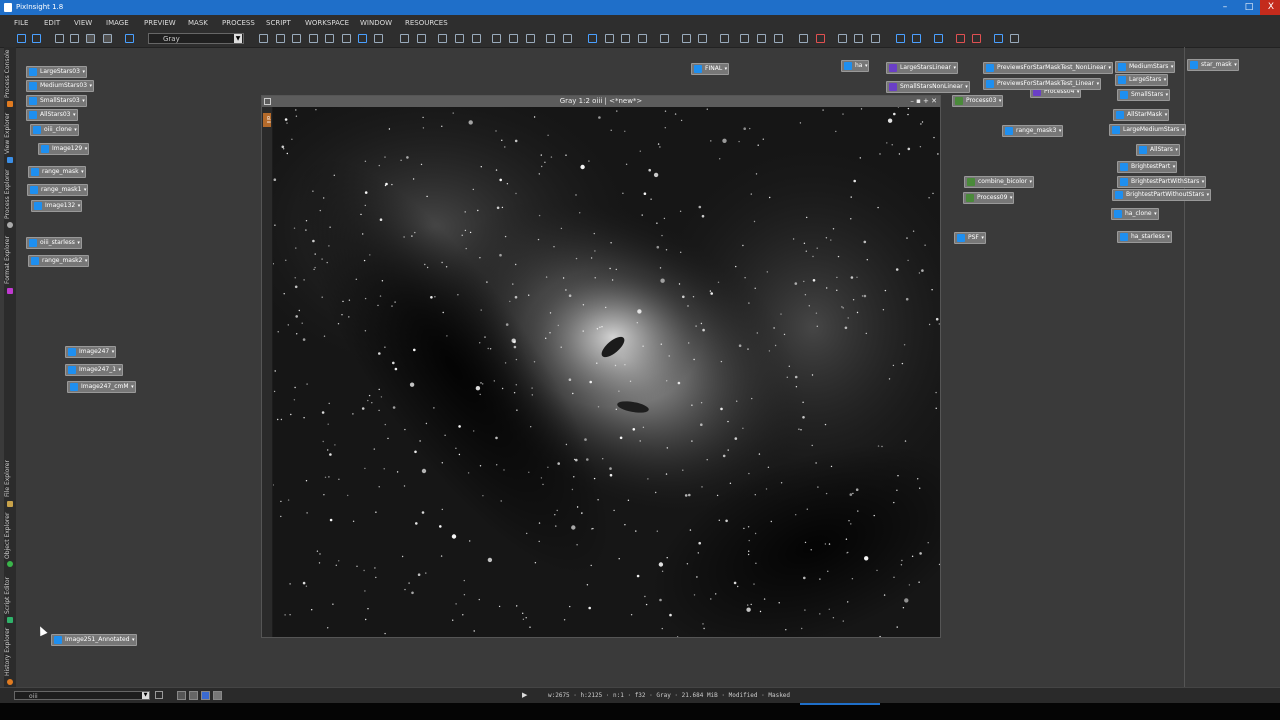  Describe the element at coordinates (989, 198) in the screenshot. I see `process-icon-process09: Process09 ▾` at that location.